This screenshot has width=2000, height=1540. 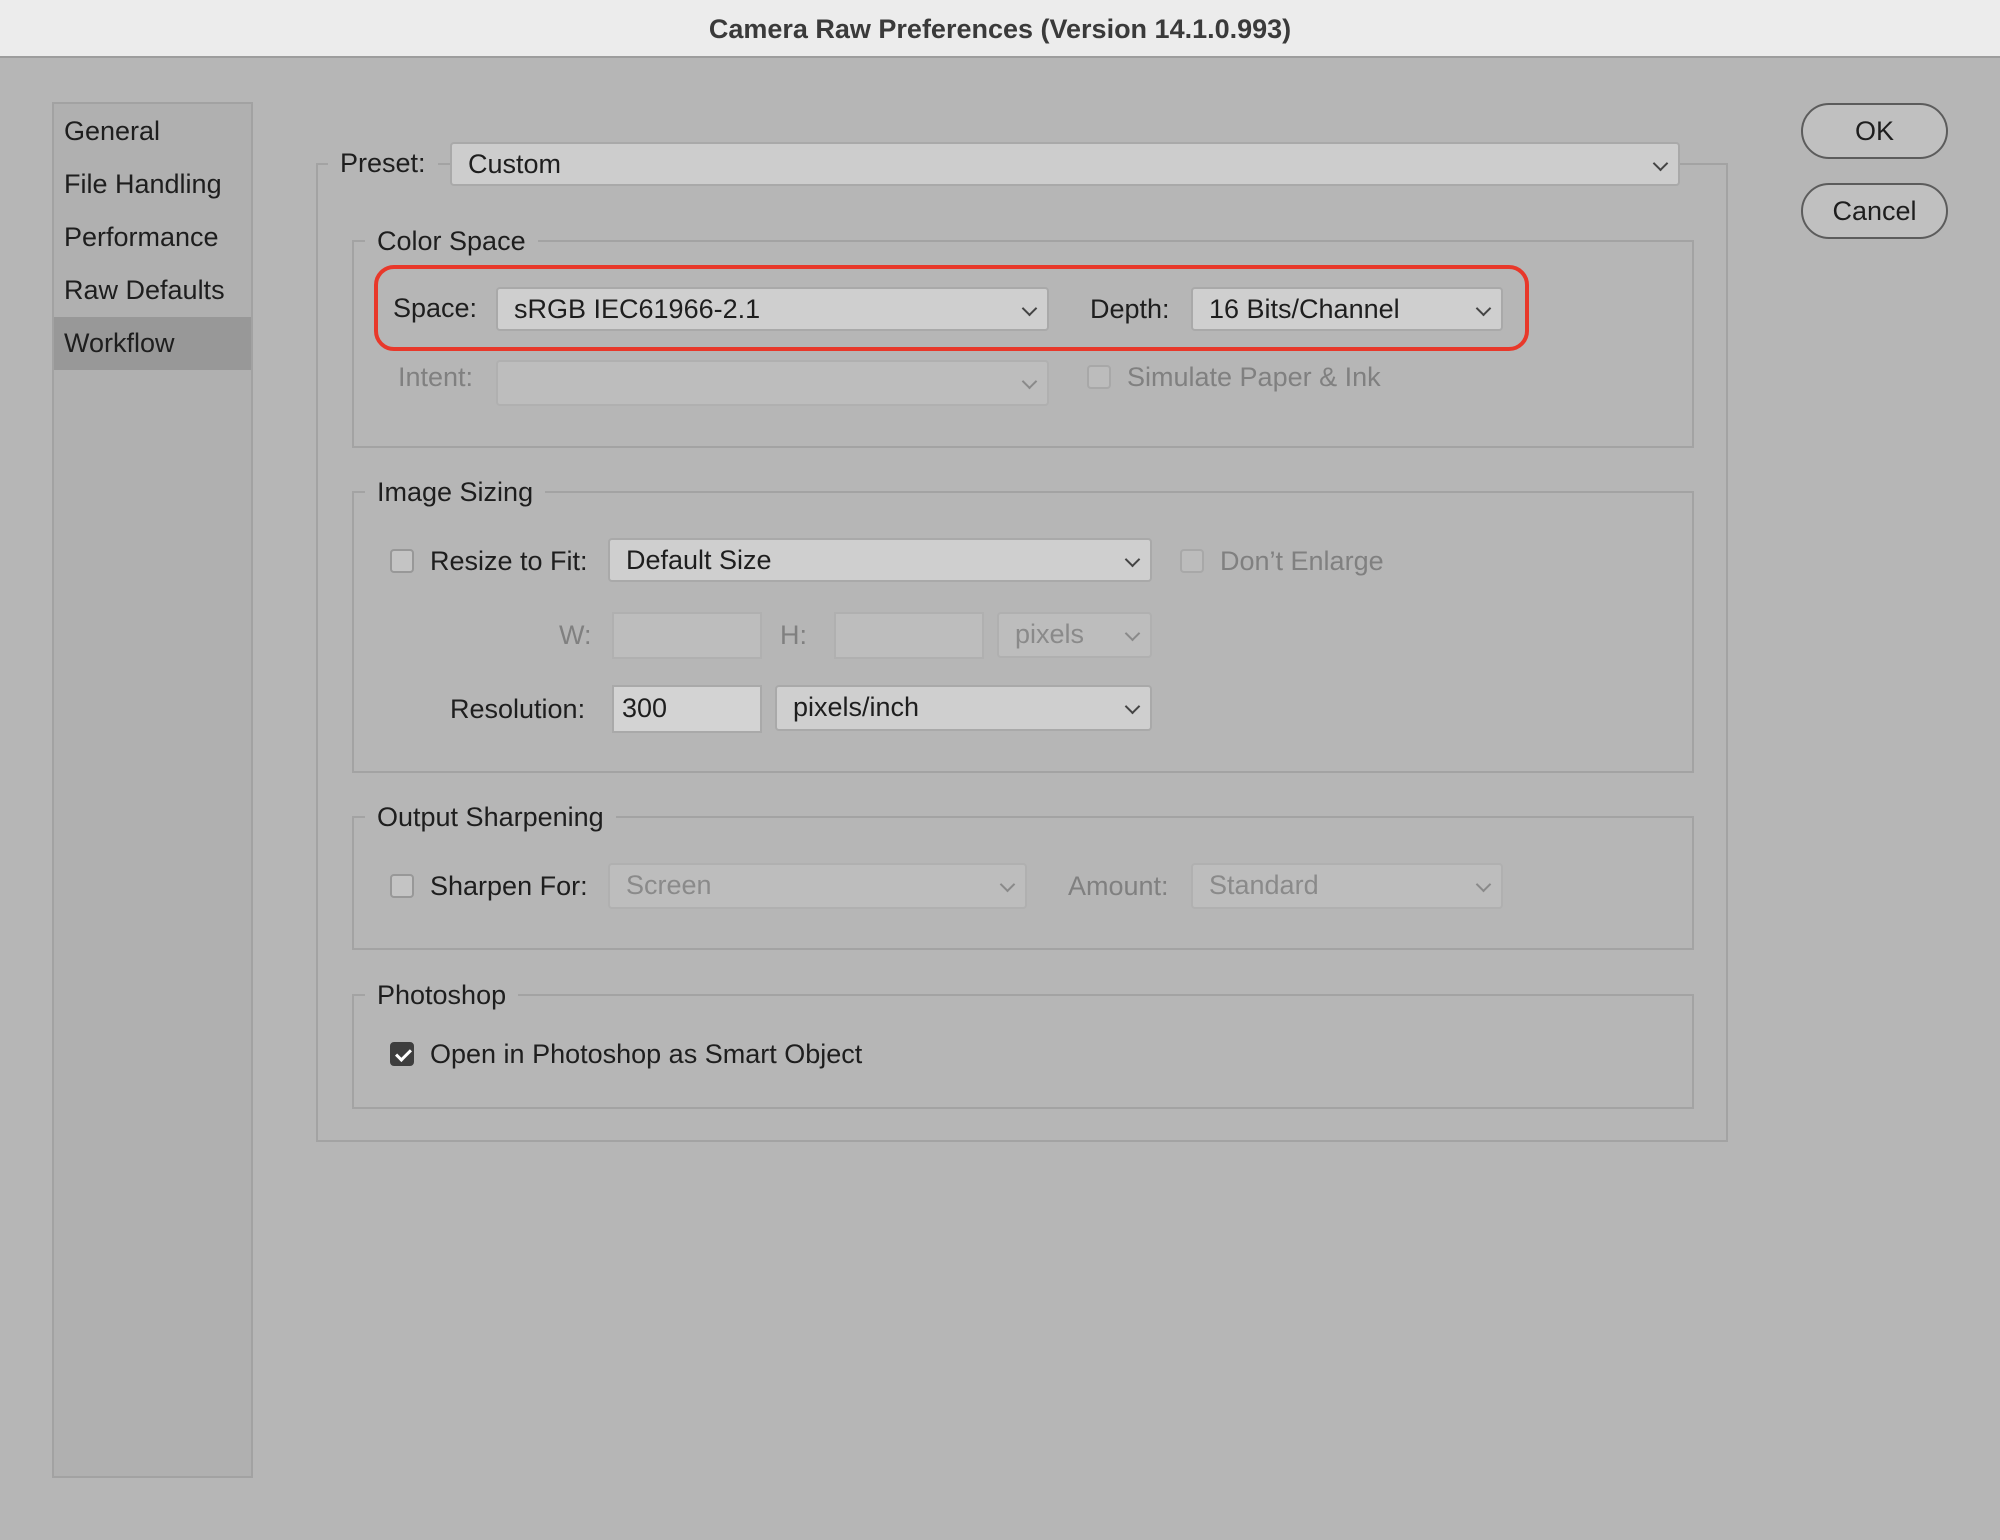 I want to click on sidebar-item-raw-defaults: Raw Defaults, so click(x=152, y=290).